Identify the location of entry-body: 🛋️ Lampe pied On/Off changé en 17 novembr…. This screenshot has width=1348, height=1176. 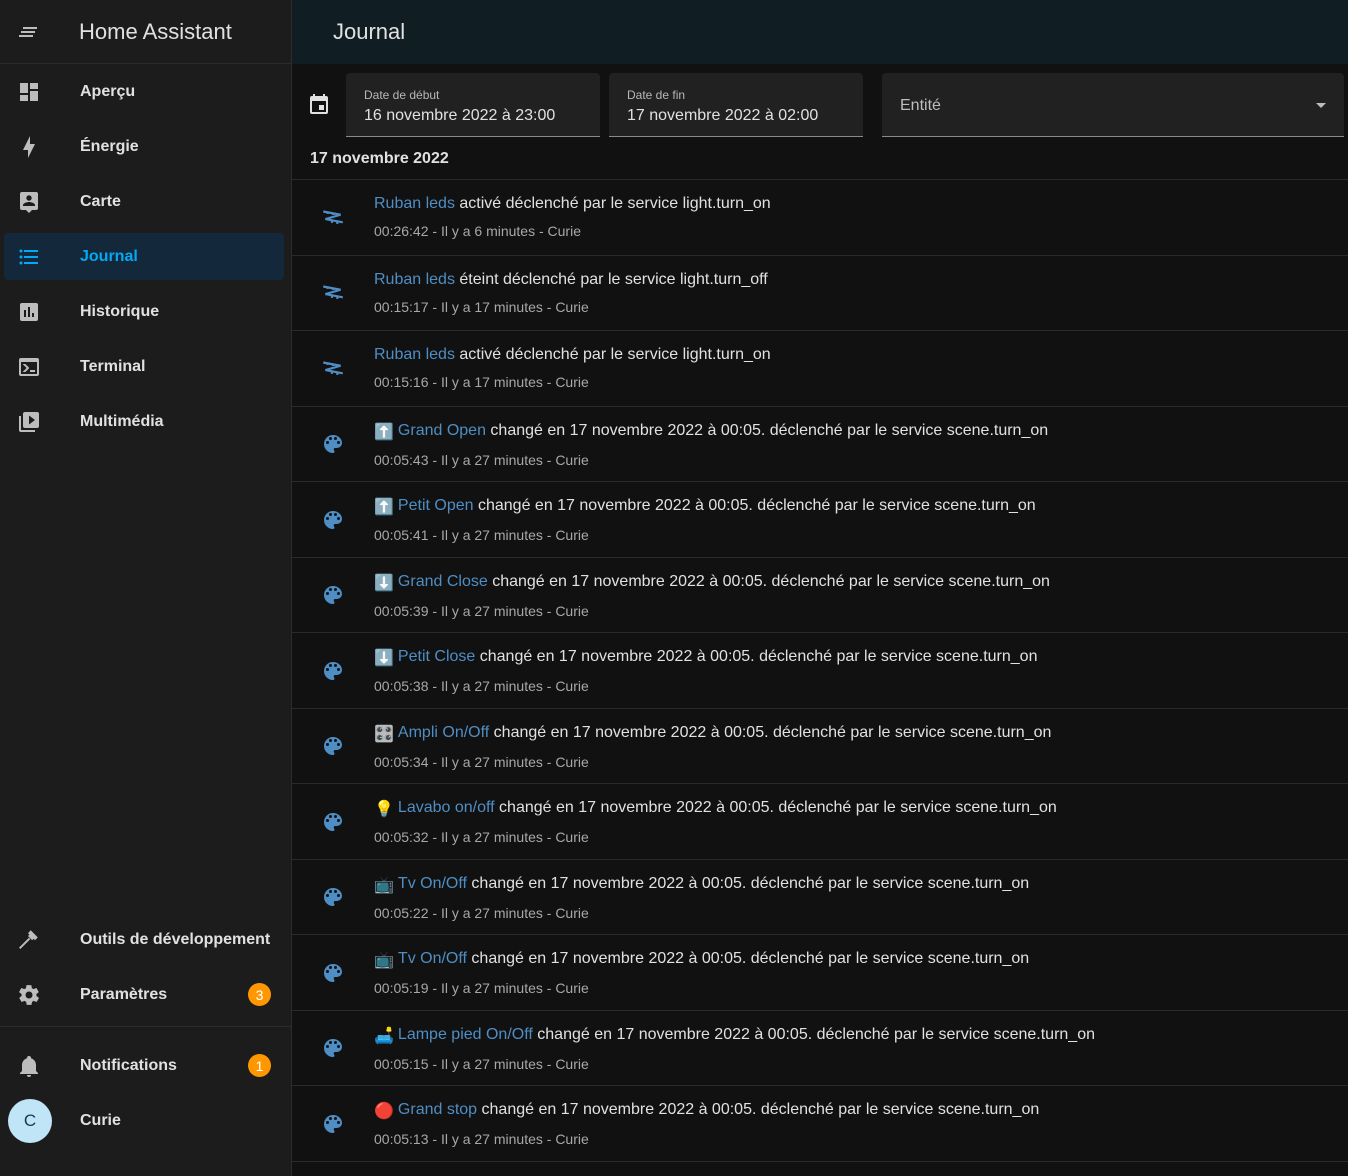
(734, 1041).